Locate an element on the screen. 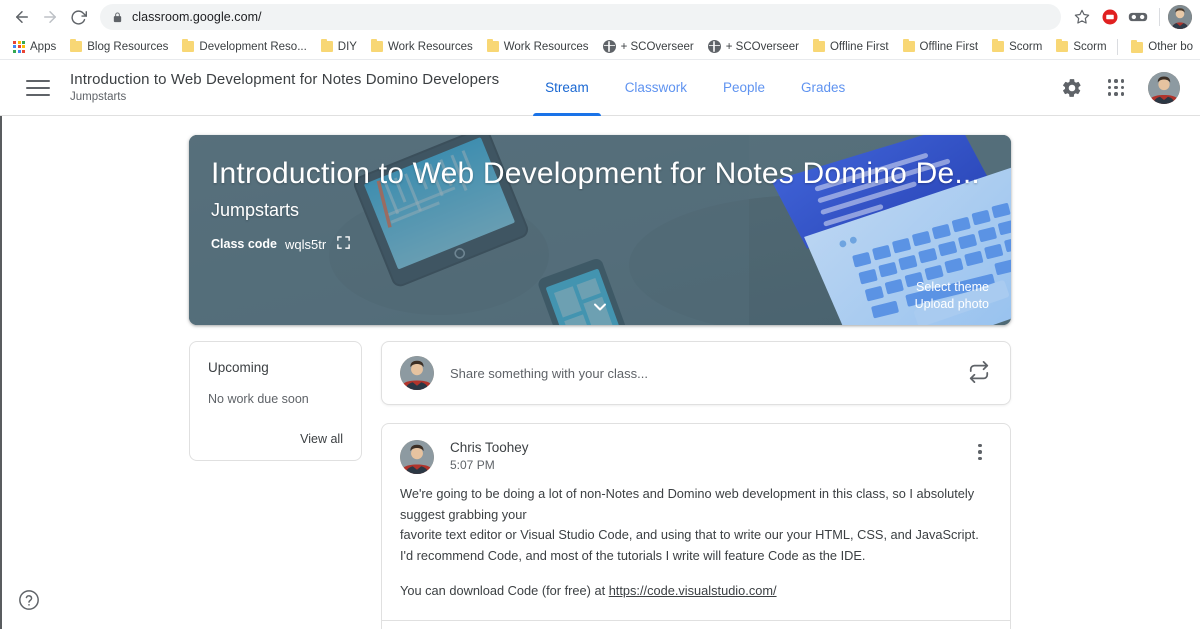  address-bar: classroom.google.com/ is located at coordinates (580, 17).